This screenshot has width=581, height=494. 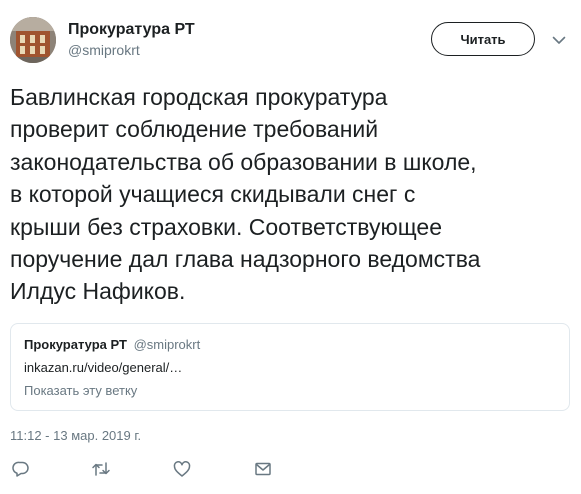 I want to click on show-thread-link: Показать эту ветку, so click(x=80, y=390).